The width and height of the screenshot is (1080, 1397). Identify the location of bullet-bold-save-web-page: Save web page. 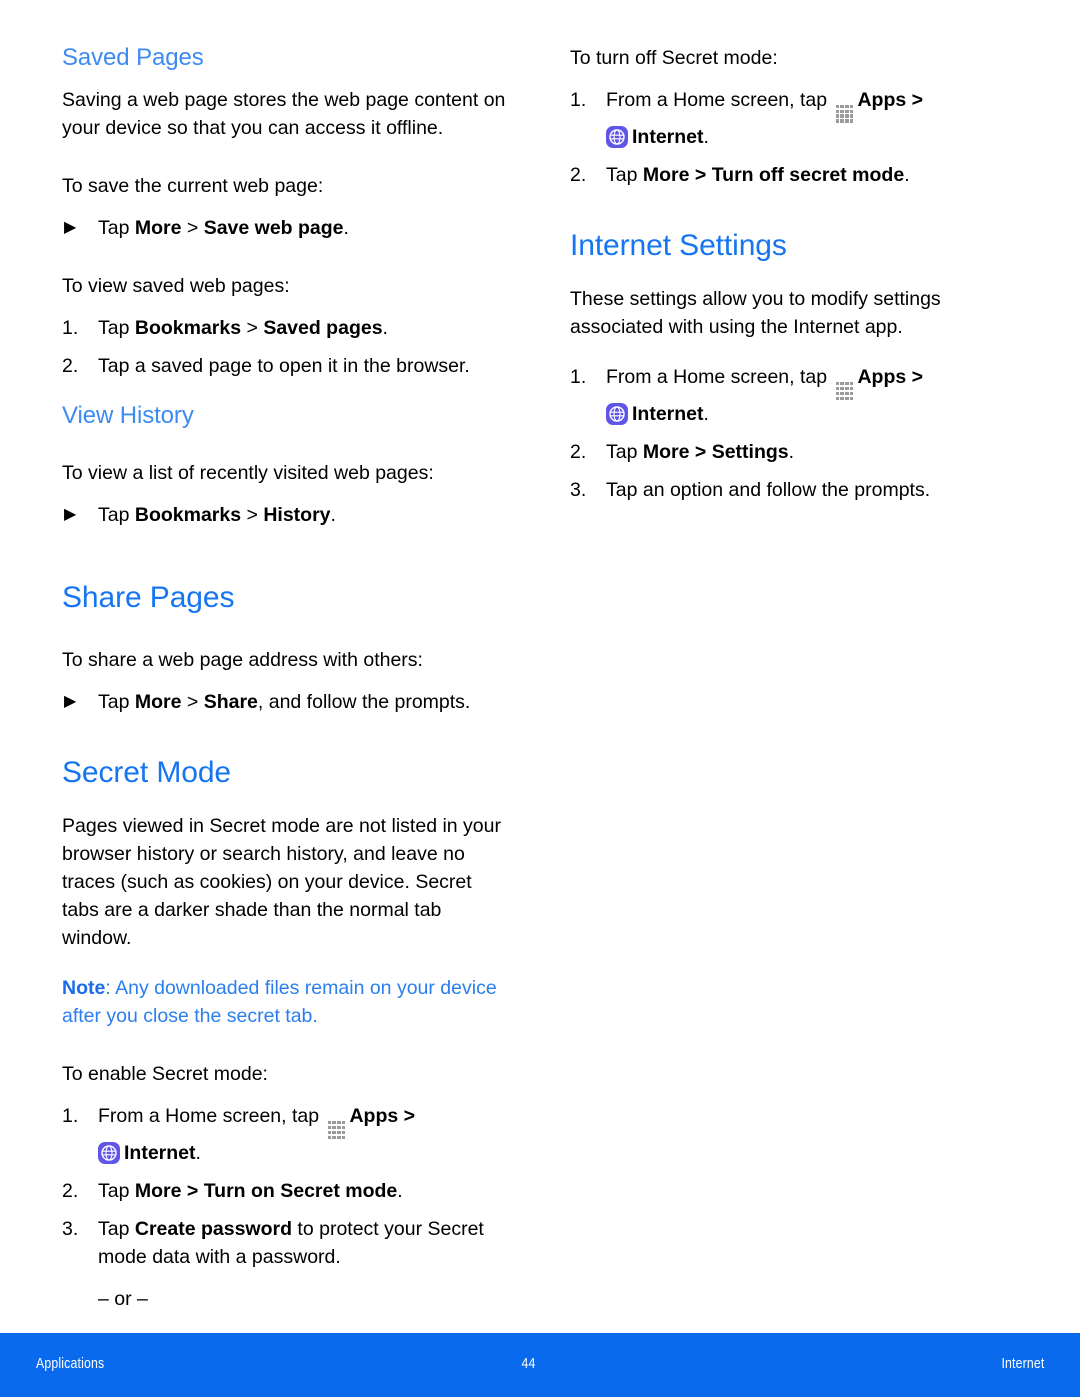
(273, 227).